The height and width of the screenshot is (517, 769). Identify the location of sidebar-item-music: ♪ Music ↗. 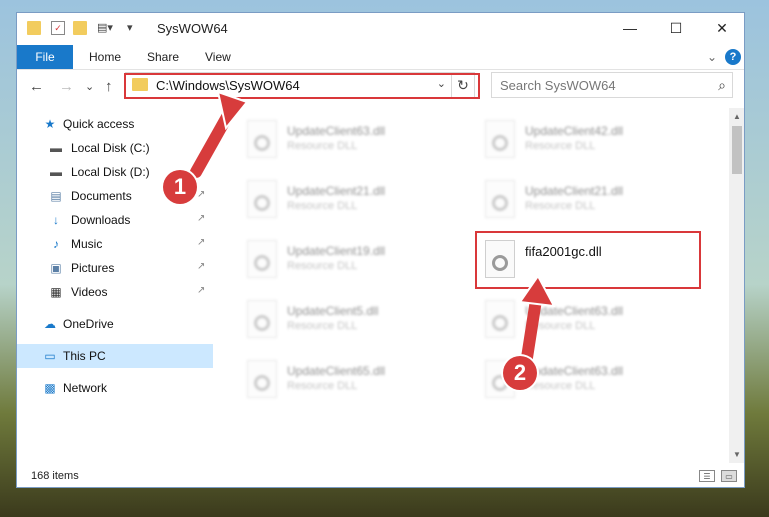
(115, 244).